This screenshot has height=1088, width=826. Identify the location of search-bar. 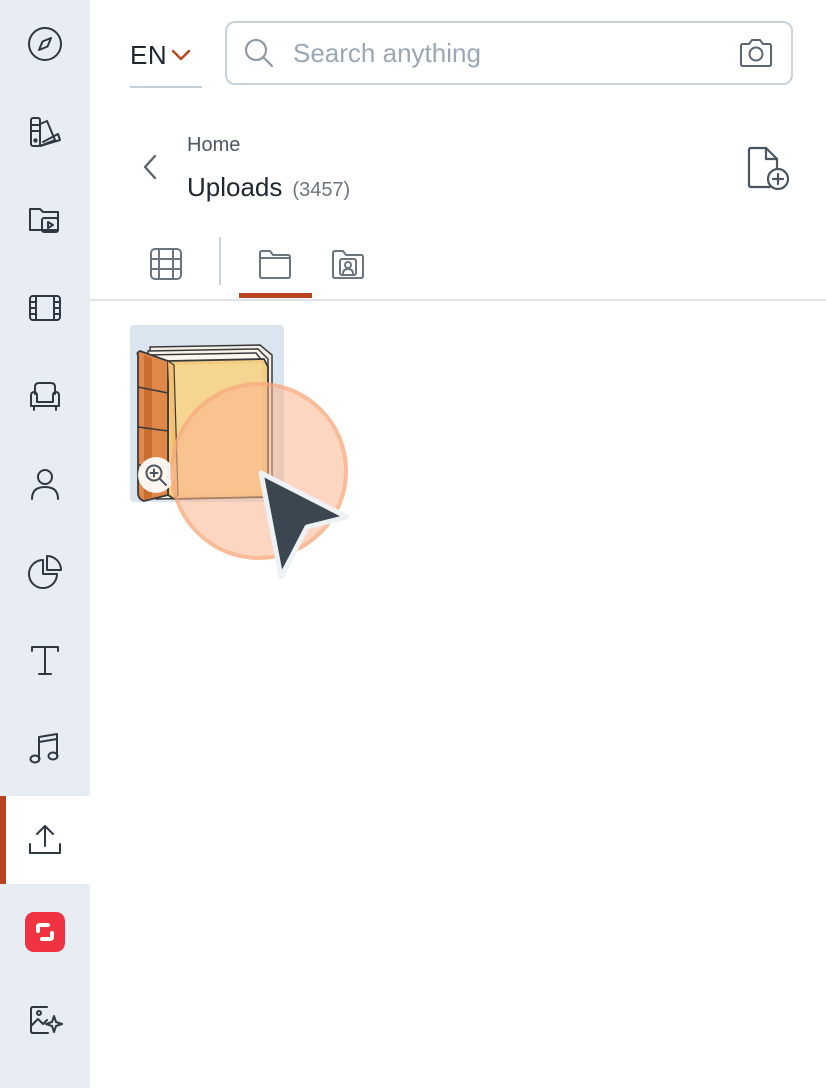
(509, 53).